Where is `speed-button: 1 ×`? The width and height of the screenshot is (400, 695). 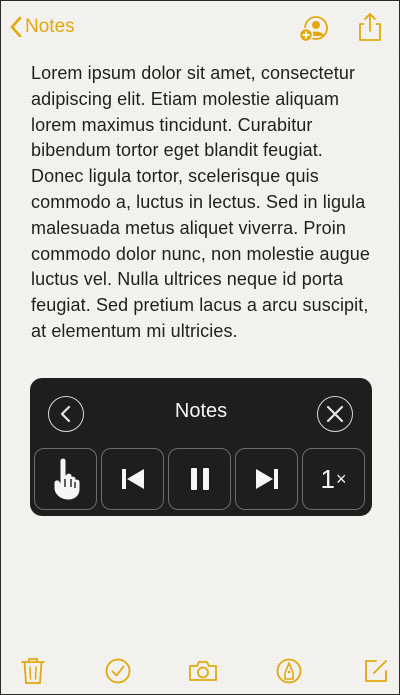
speed-button: 1 × is located at coordinates (333, 479).